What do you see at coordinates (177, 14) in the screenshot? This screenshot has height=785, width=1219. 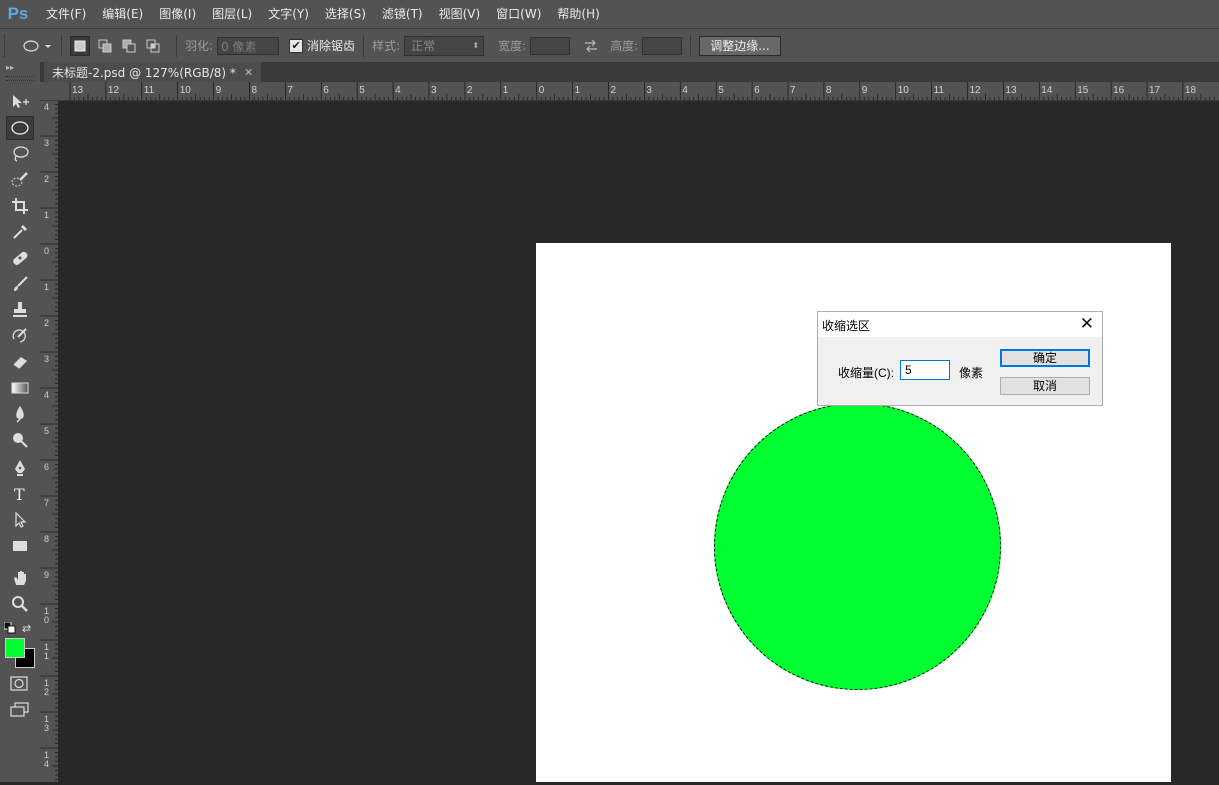 I see `menu-item-2: 图像(I)` at bounding box center [177, 14].